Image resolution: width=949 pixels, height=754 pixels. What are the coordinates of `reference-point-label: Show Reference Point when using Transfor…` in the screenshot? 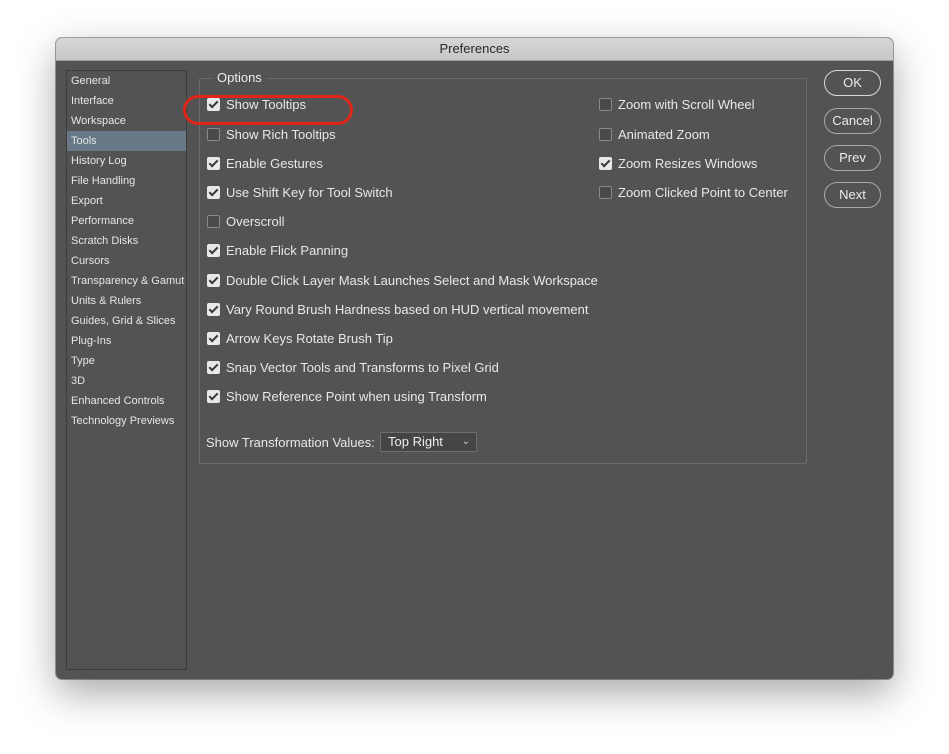 It's located at (356, 396).